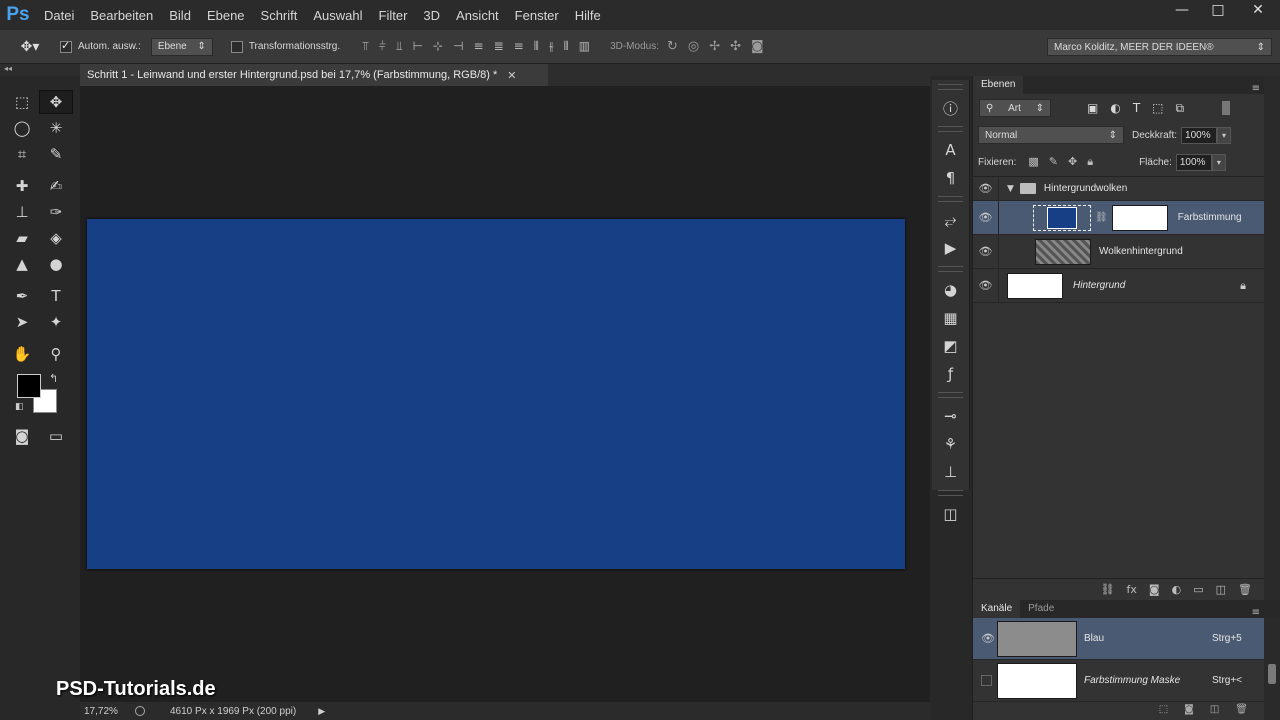 This screenshot has height=720, width=1280. Describe the element at coordinates (1241, 712) in the screenshot. I see `delete-channel-icon: 🗑︎` at that location.